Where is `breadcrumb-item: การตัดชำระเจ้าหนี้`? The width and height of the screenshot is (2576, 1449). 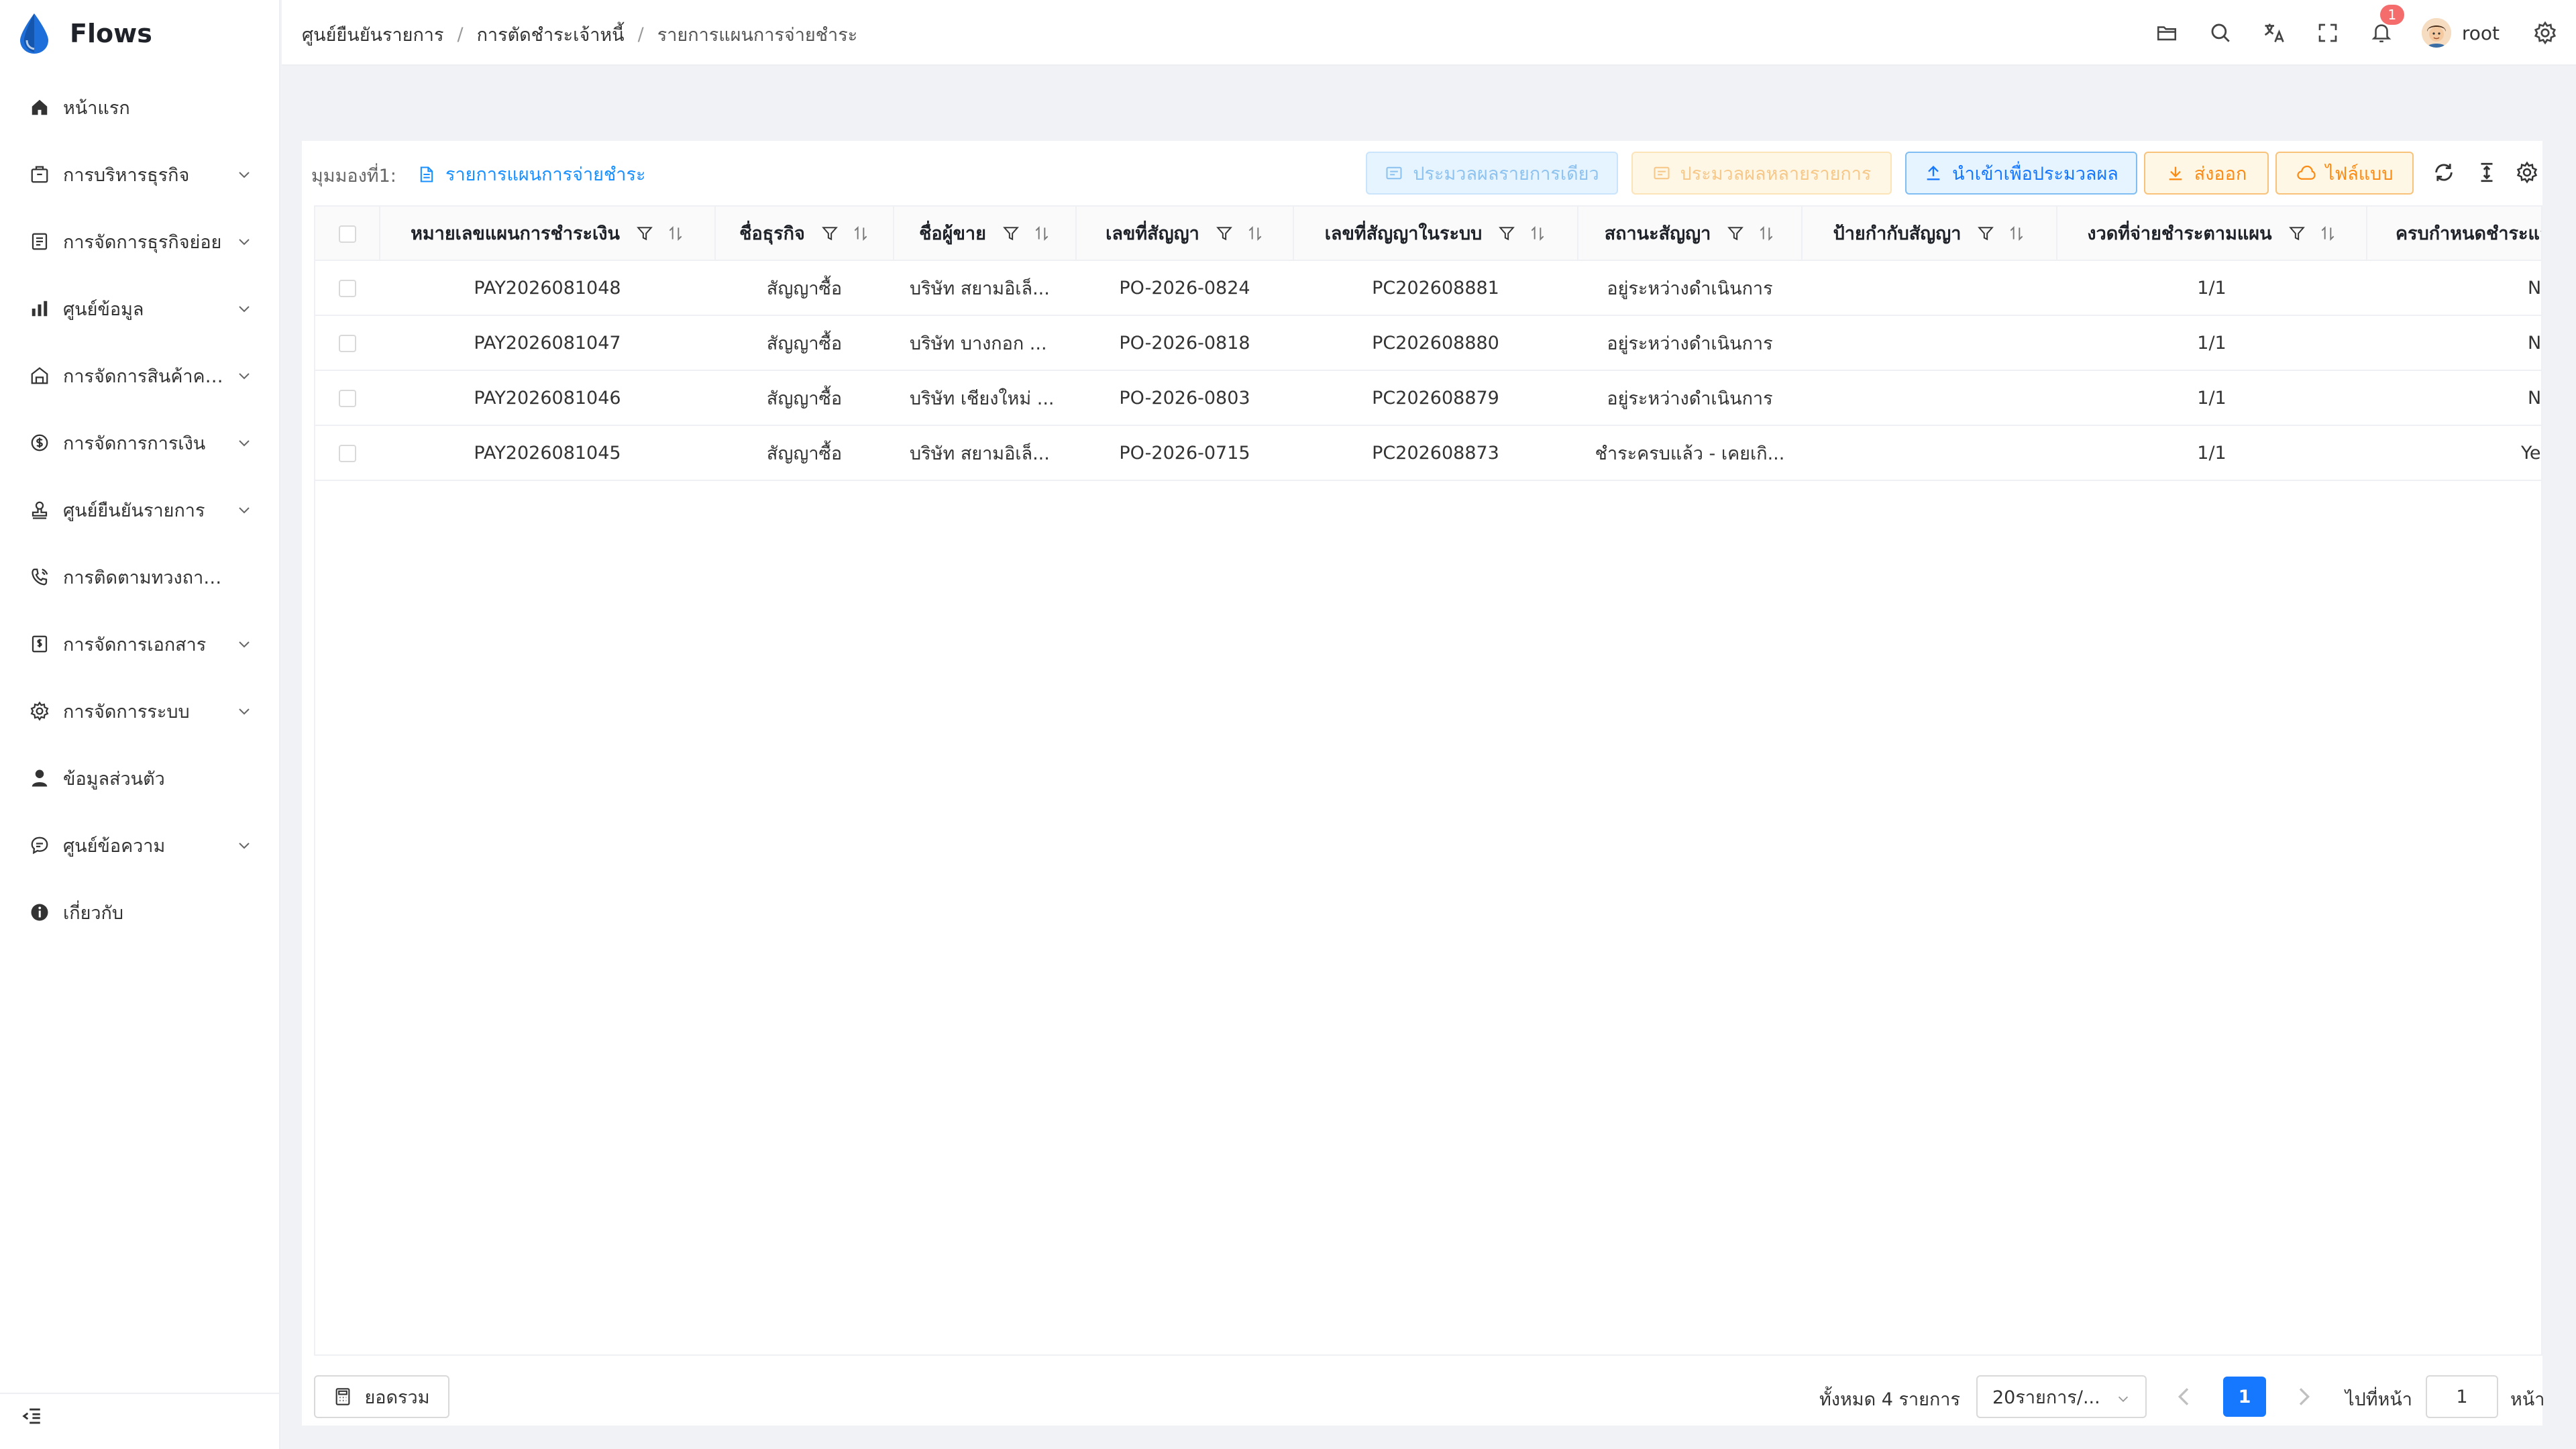
breadcrumb-item: การตัดชำระเจ้าหนี้ is located at coordinates (551, 34).